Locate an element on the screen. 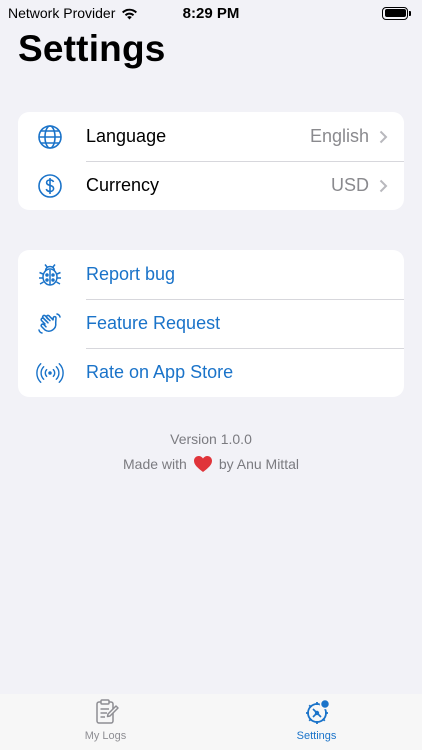 Image resolution: width=422 pixels, height=750 pixels. broadcast-icon is located at coordinates (50, 373).